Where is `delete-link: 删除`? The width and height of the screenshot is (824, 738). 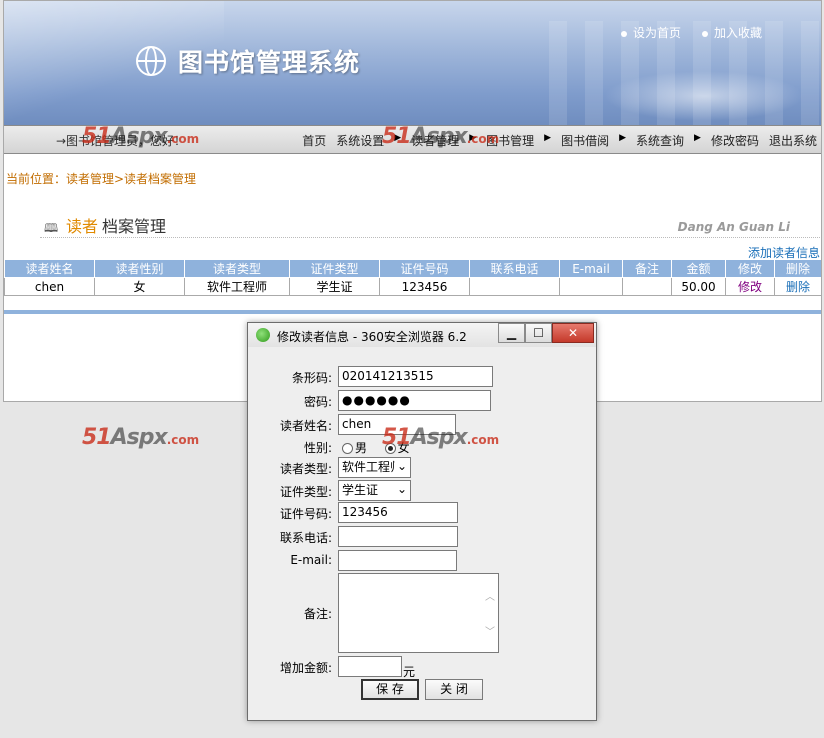
delete-link: 删除 is located at coordinates (797, 286).